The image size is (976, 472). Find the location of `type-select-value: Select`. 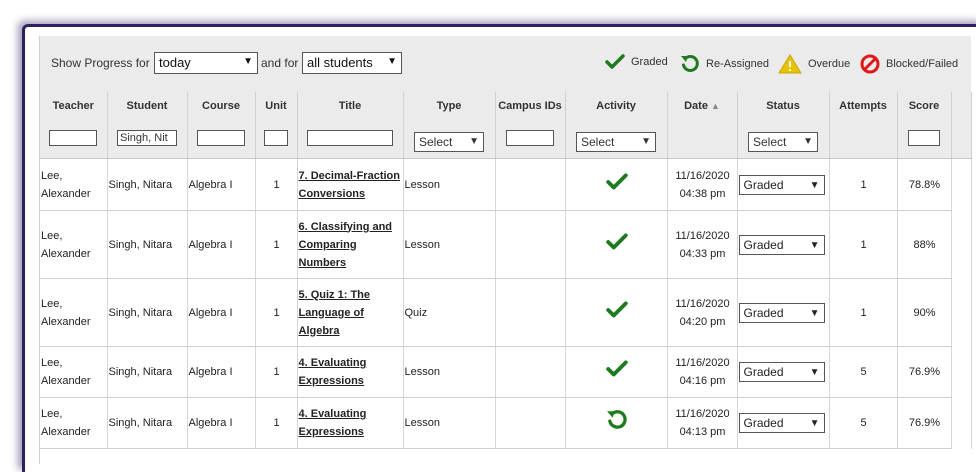

type-select-value: Select is located at coordinates (436, 142).